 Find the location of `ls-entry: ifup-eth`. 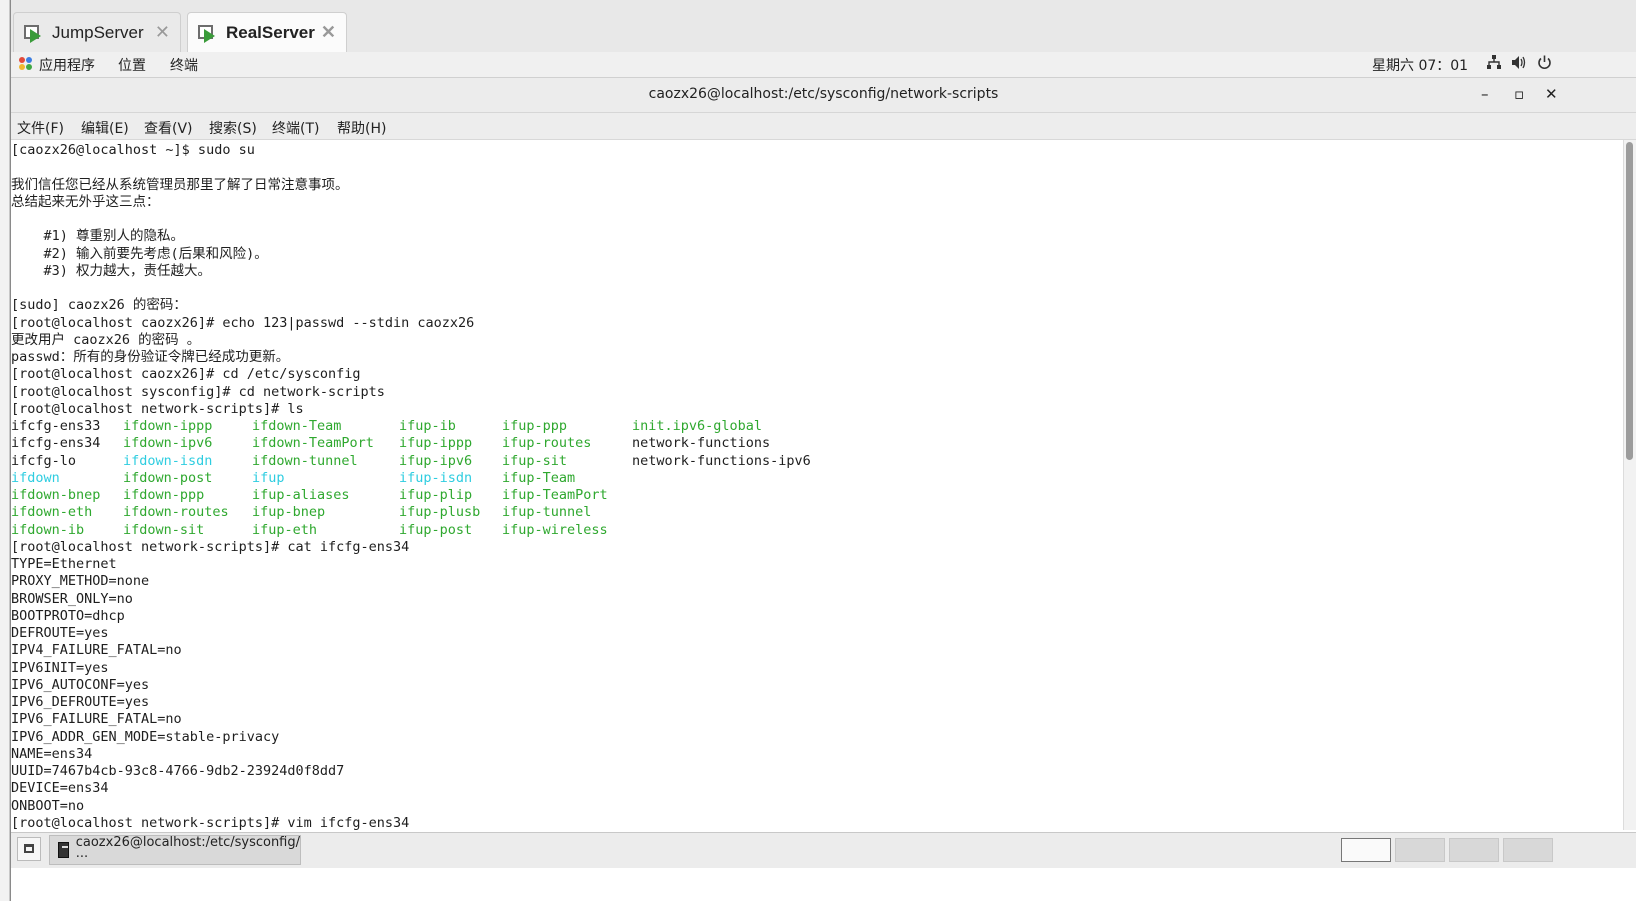

ls-entry: ifup-eth is located at coordinates (285, 529).